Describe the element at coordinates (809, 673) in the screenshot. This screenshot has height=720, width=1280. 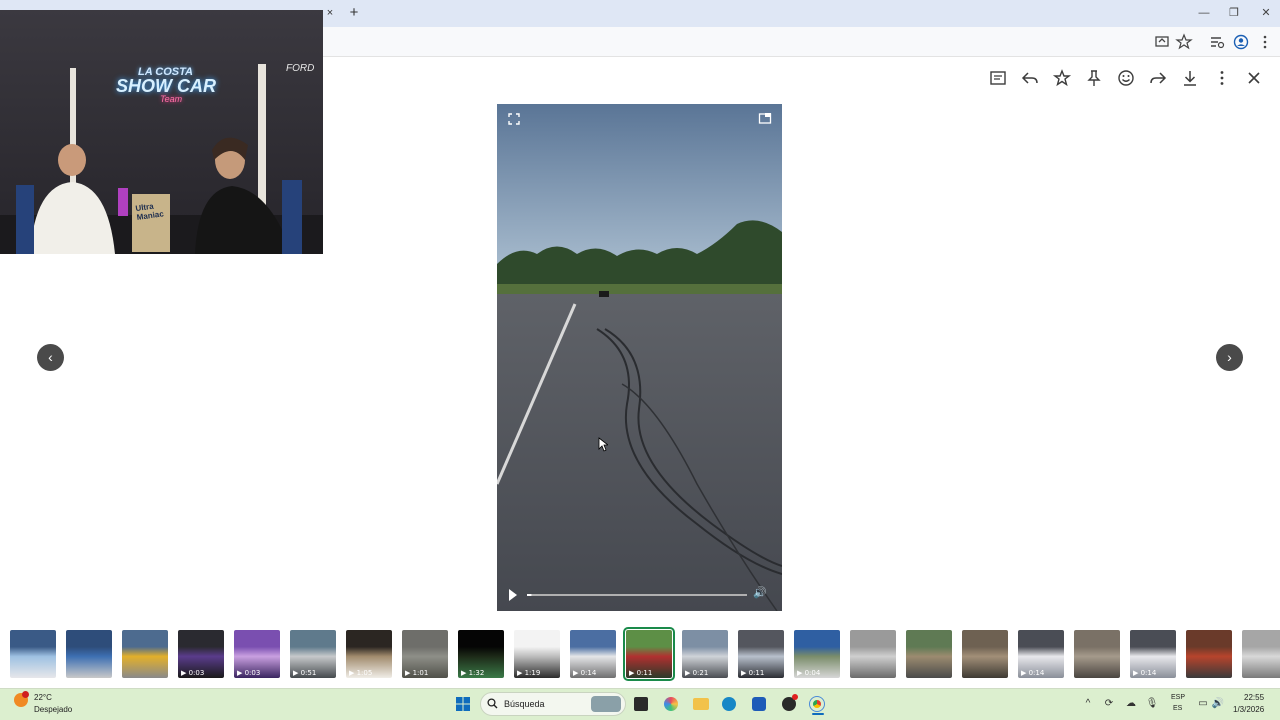
I see `thumbnail-duration: ▶ 0:04` at that location.